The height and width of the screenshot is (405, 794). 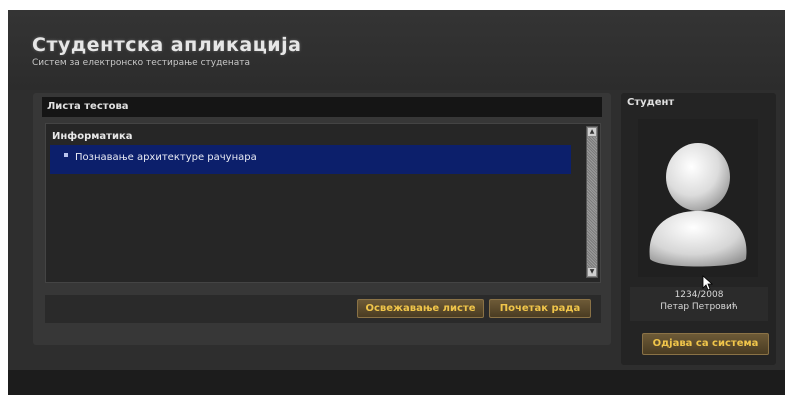 What do you see at coordinates (651, 102) in the screenshot?
I see `student-panel-header: Студент` at bounding box center [651, 102].